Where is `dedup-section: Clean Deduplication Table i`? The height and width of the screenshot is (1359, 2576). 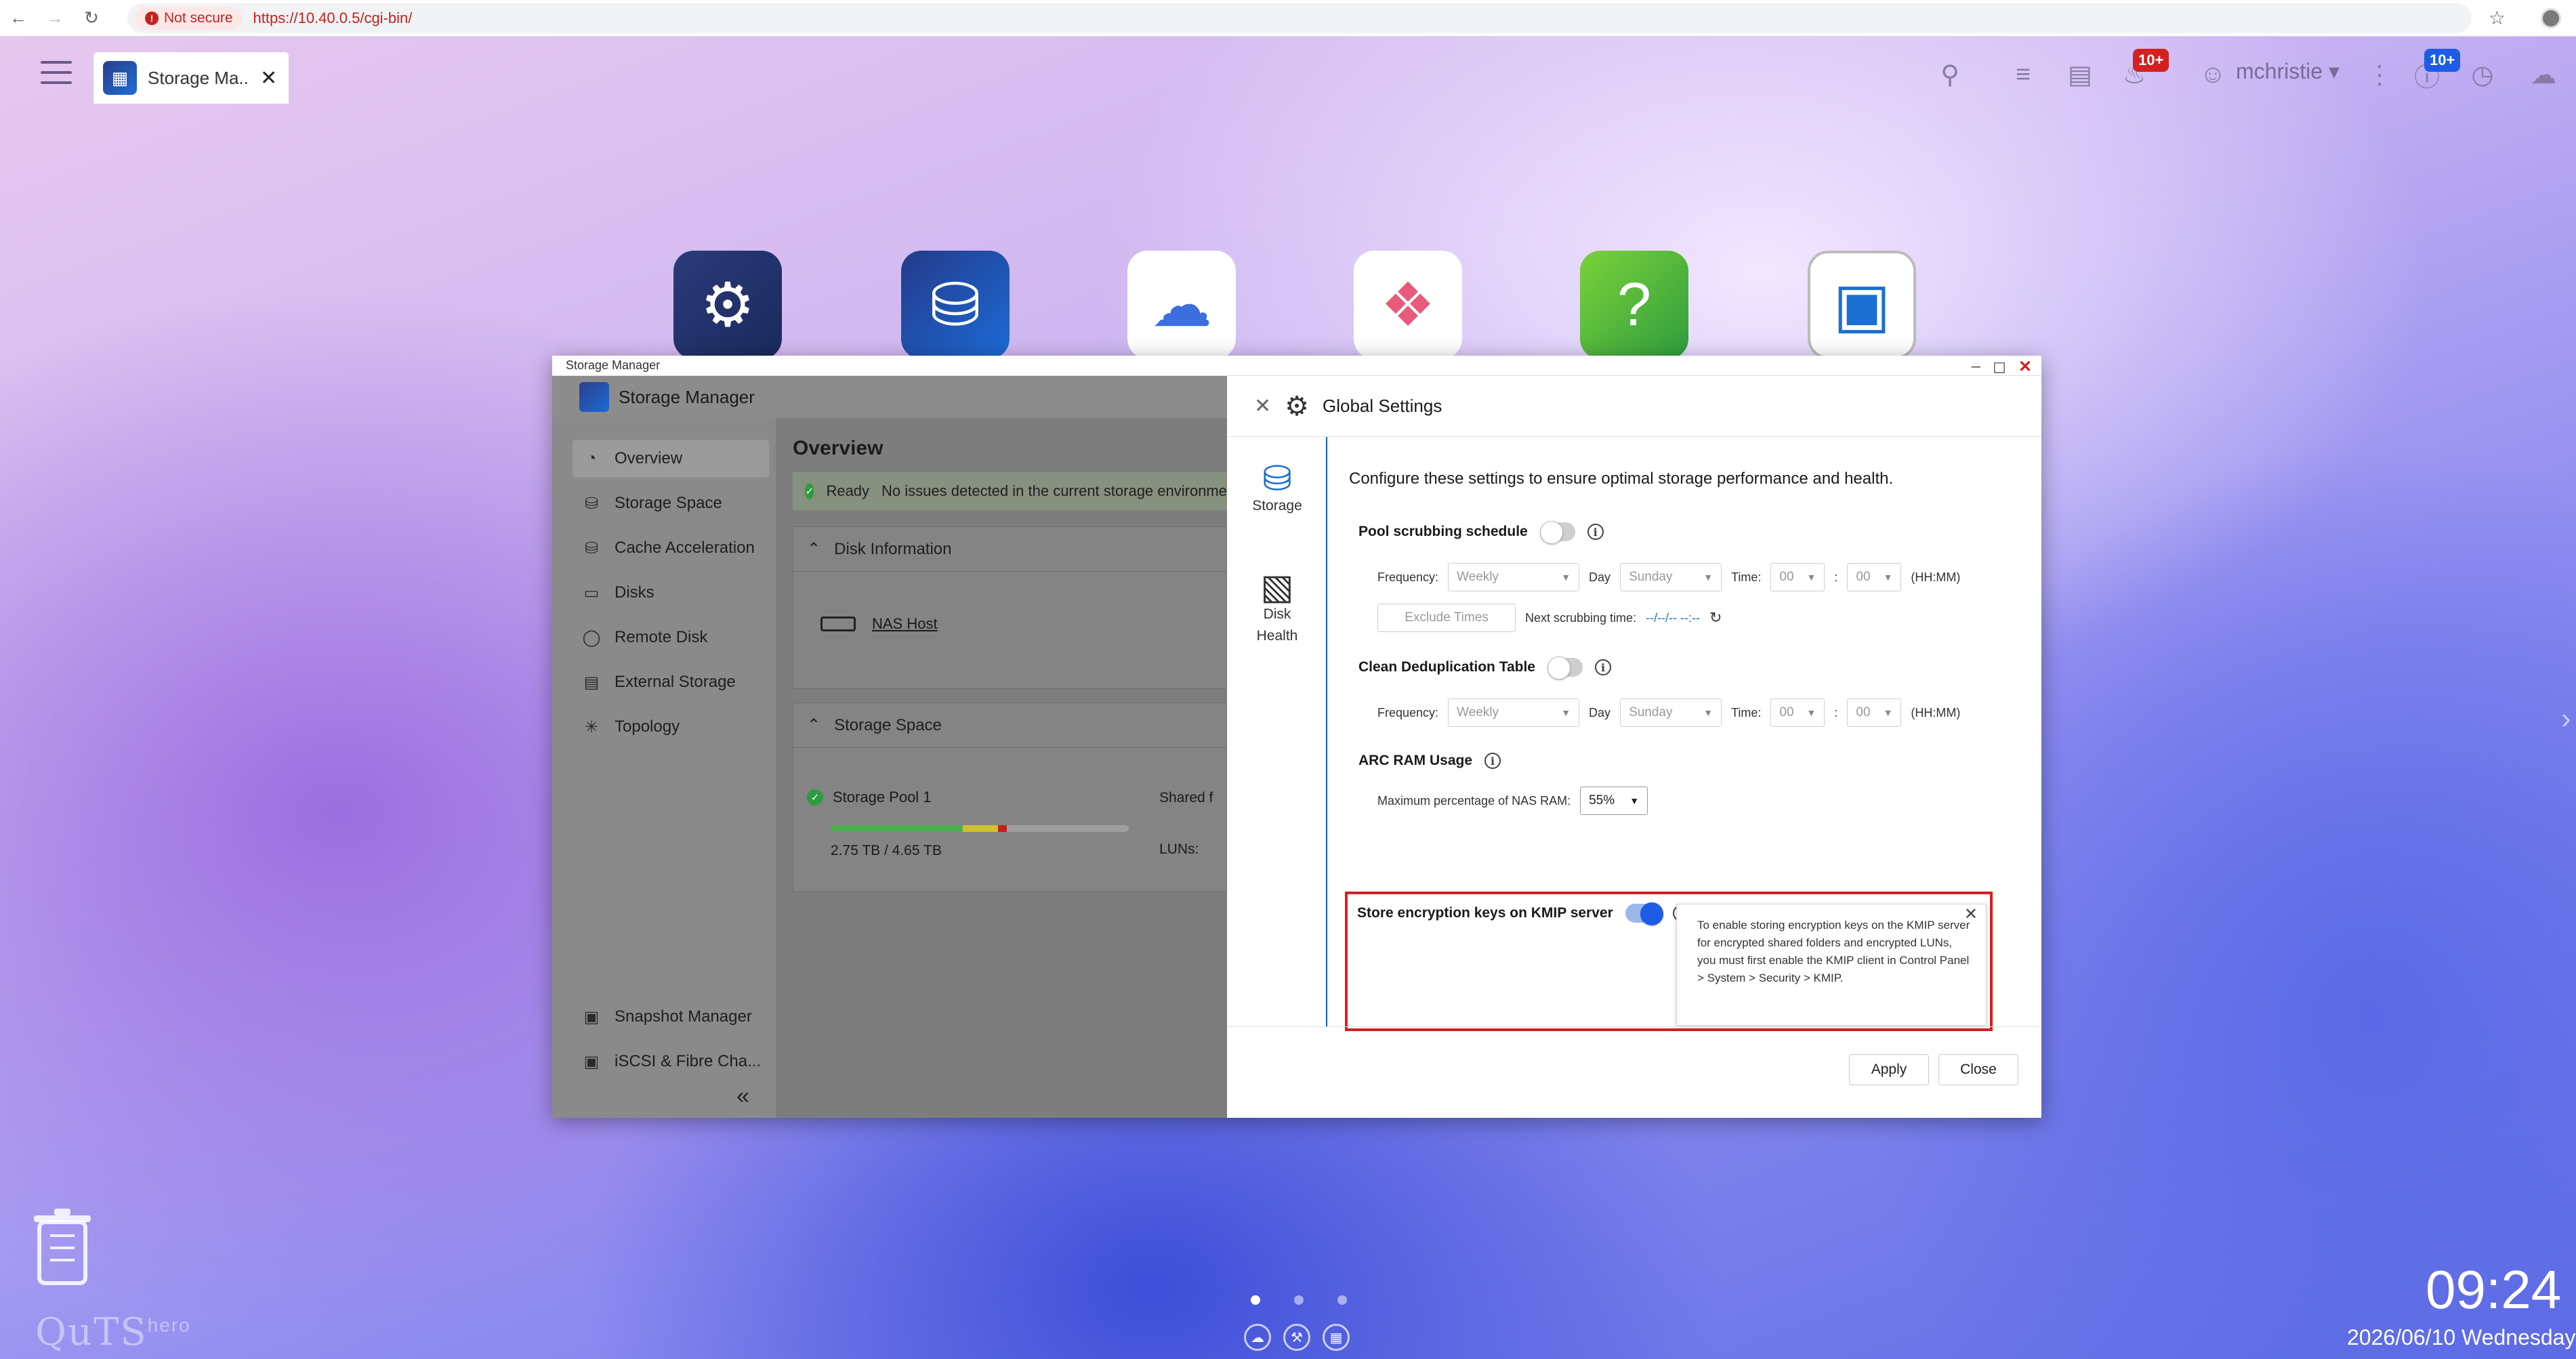 dedup-section: Clean Deduplication Table i is located at coordinates (1484, 668).